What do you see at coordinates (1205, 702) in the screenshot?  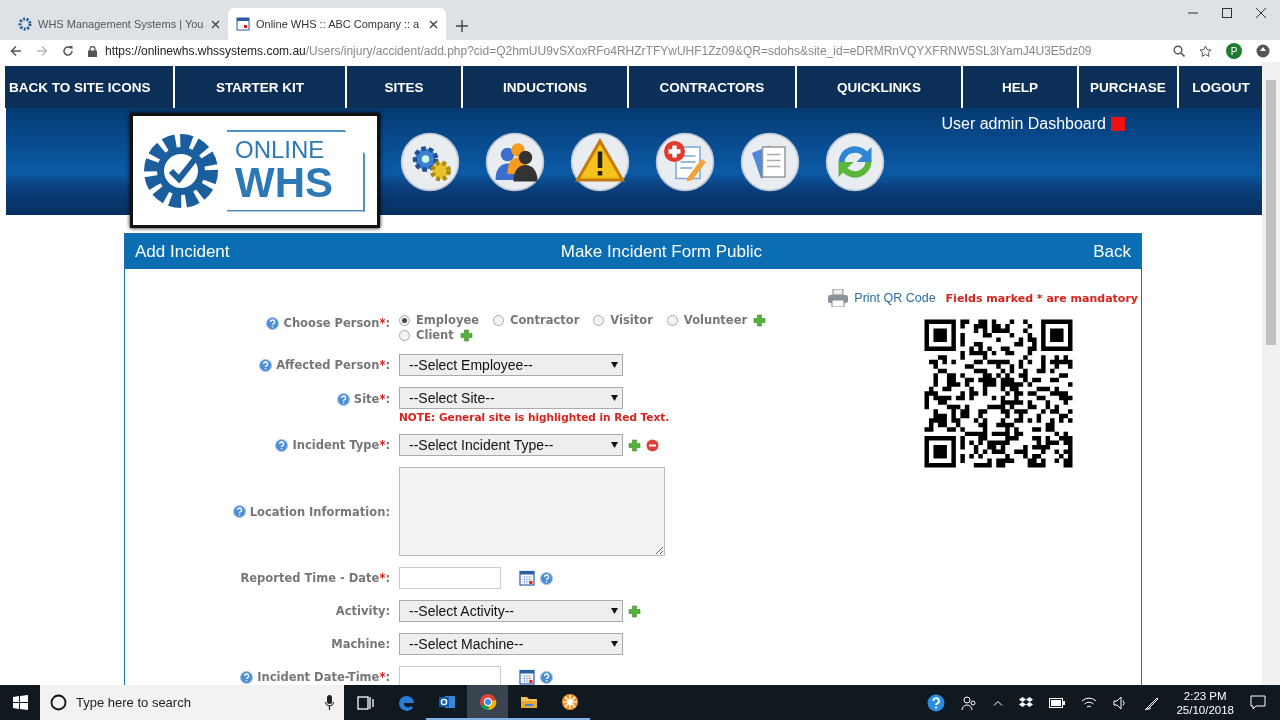 I see `taskbar-clock: 2:23 PM 25/10/2018` at bounding box center [1205, 702].